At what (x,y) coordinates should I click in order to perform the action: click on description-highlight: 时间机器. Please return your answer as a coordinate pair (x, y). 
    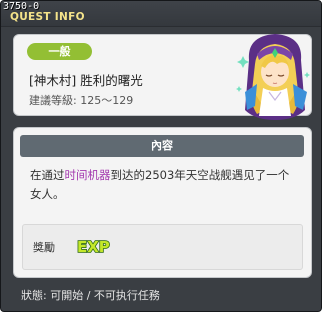
    Looking at the image, I should click on (87, 175).